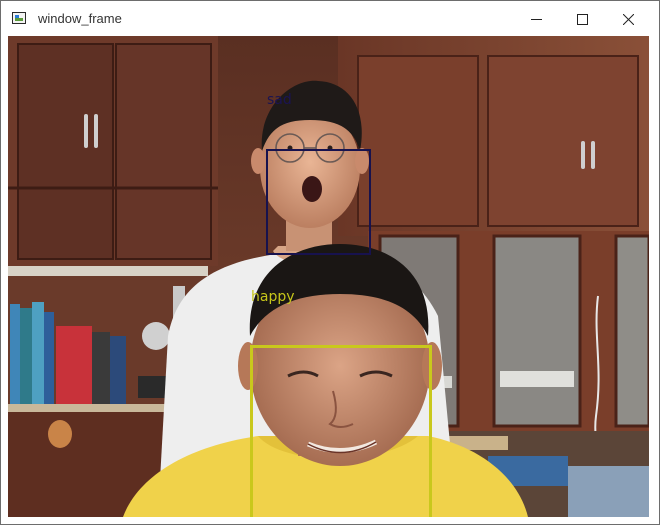 The width and height of the screenshot is (660, 525). I want to click on maximize-button, so click(582, 19).